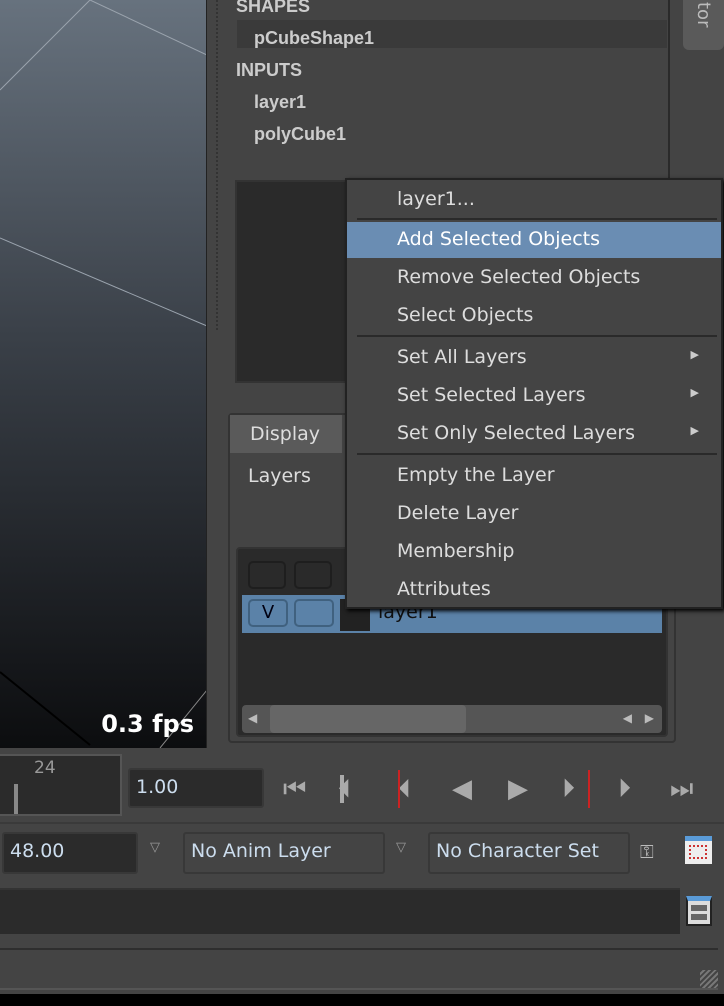  Describe the element at coordinates (462, 357) in the screenshot. I see `menu-label: Set All Layers` at that location.